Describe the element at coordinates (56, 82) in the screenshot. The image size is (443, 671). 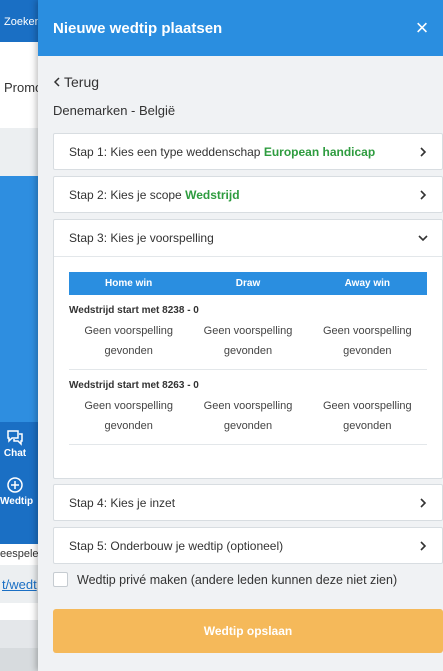
I see `chevron-left-icon` at that location.